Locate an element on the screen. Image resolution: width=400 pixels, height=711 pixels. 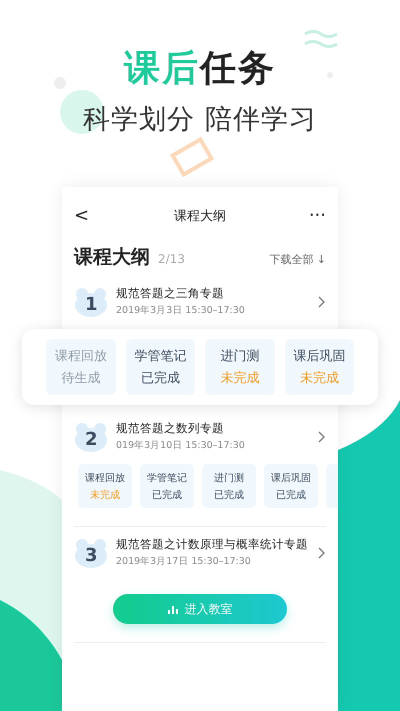
lesson-row: 1 规范答题之三角专题 2019年3月3日 15:30–17:30 is located at coordinates (200, 296).